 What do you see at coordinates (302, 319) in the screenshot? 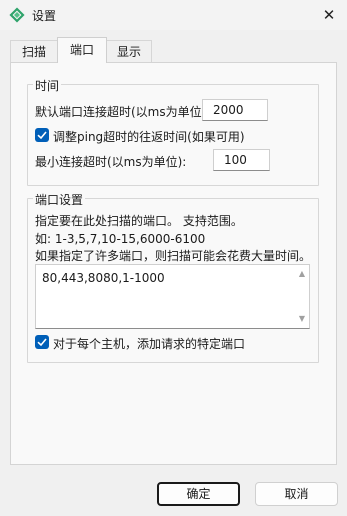
I see `scroll-down-arrow-icon: ▼` at bounding box center [302, 319].